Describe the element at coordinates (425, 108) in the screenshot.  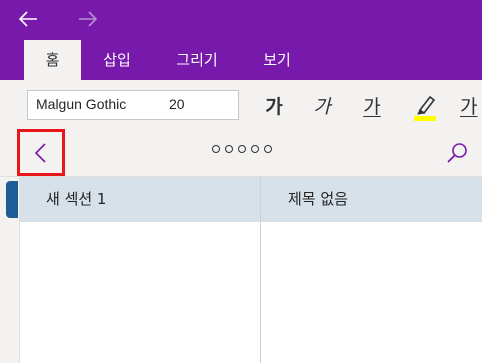
I see `highlighter-icon` at that location.